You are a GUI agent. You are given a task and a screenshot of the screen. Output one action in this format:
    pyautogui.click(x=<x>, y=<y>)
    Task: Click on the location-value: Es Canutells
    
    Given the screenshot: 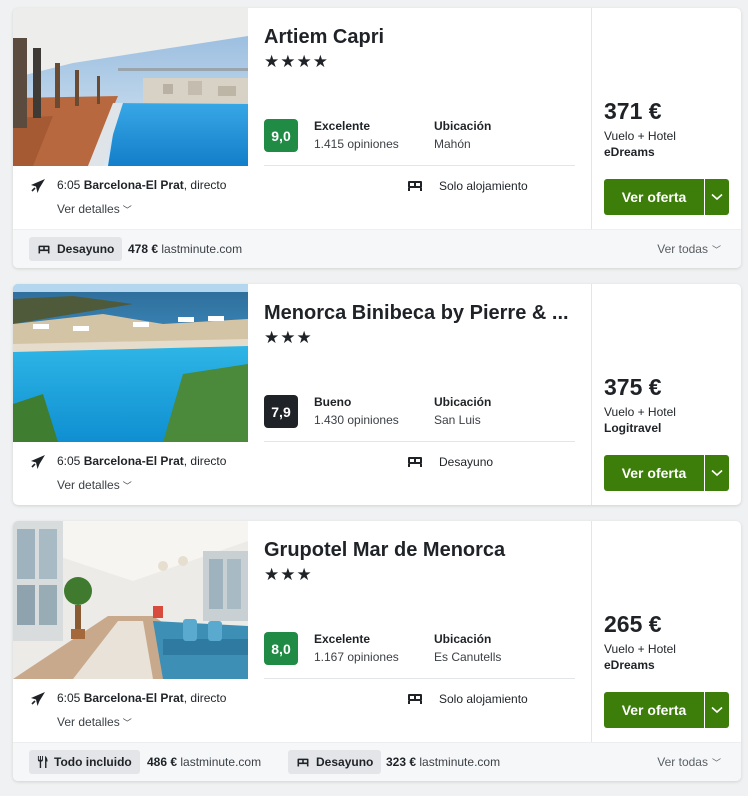 What is the action you would take?
    pyautogui.click(x=468, y=657)
    